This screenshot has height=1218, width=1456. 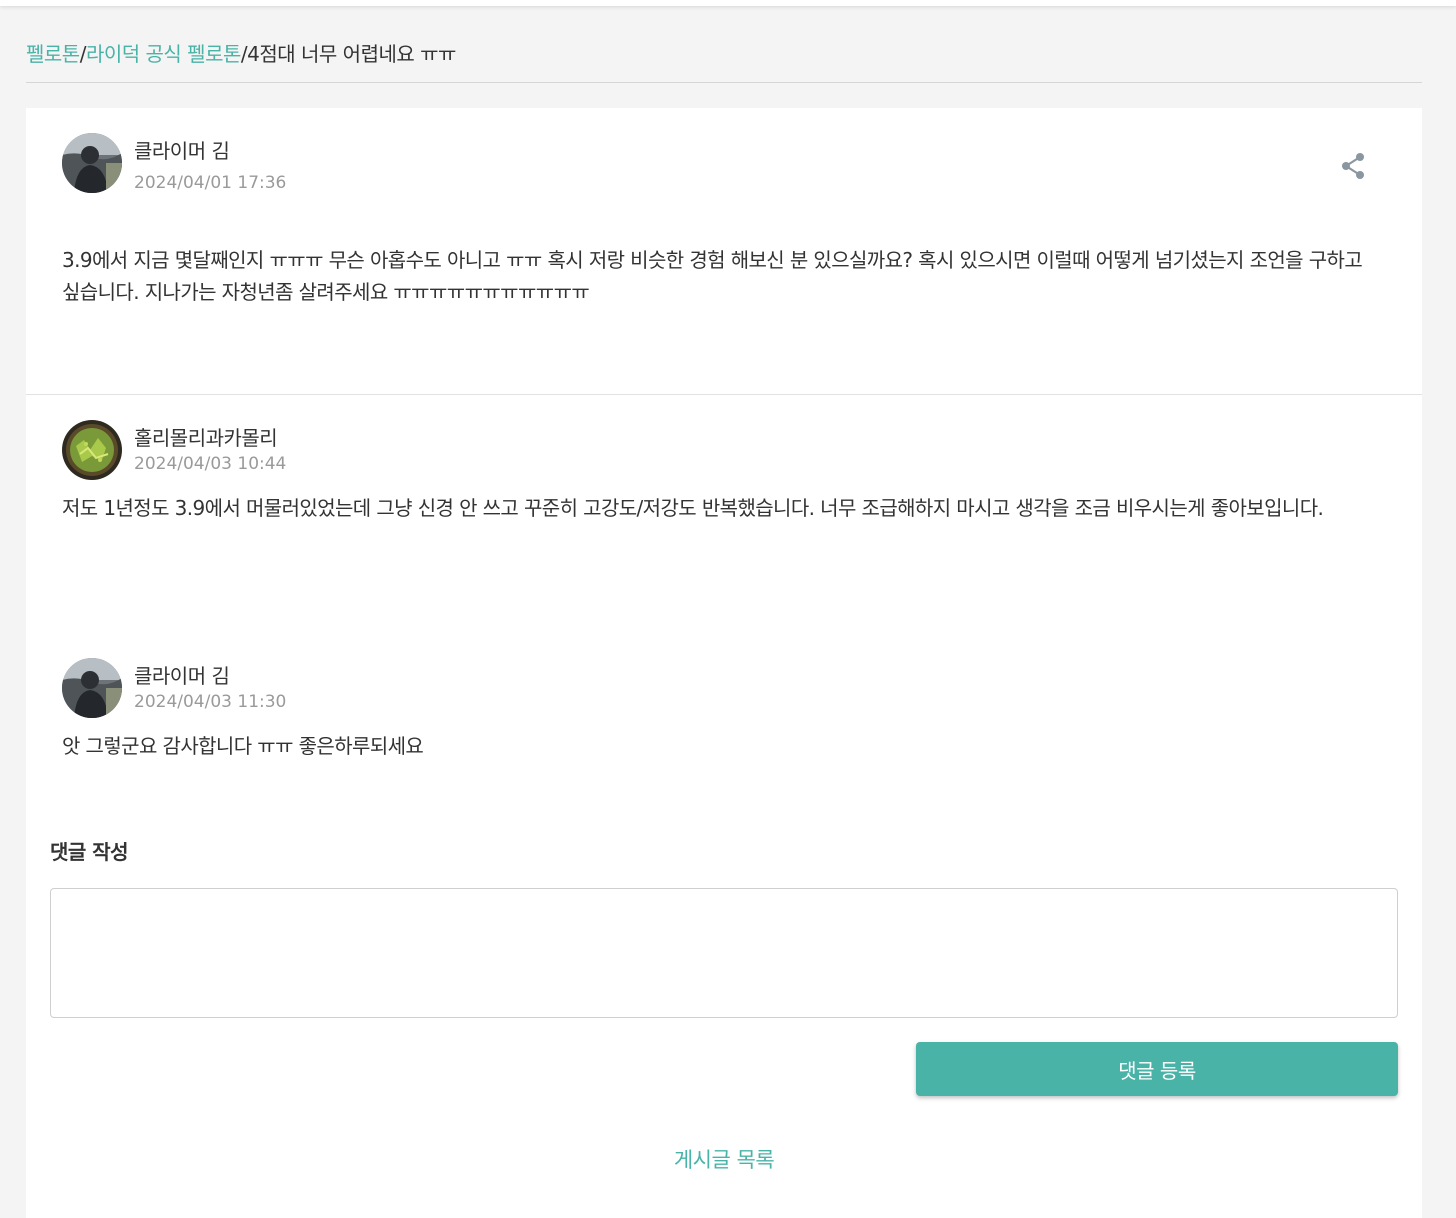 I want to click on share-button, so click(x=1353, y=166).